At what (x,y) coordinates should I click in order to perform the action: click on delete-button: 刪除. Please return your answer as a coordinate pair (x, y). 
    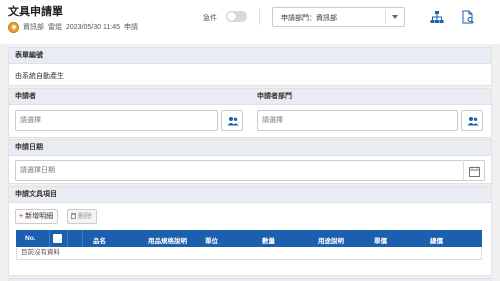
    Looking at the image, I should click on (82, 216).